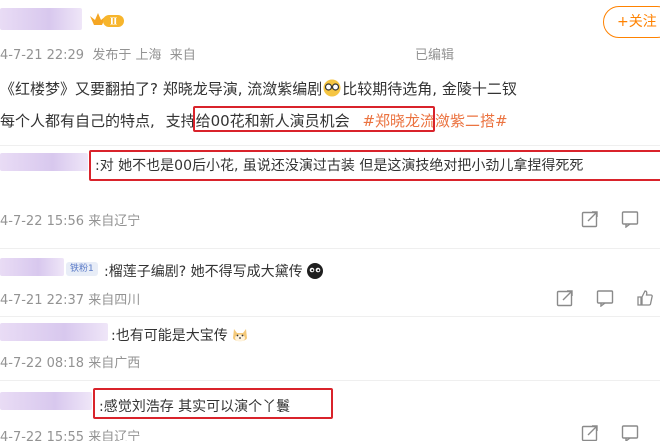 The image size is (660, 441). I want to click on post-text-1b: 比较期待选角, 金陵十二钗, so click(429, 89).